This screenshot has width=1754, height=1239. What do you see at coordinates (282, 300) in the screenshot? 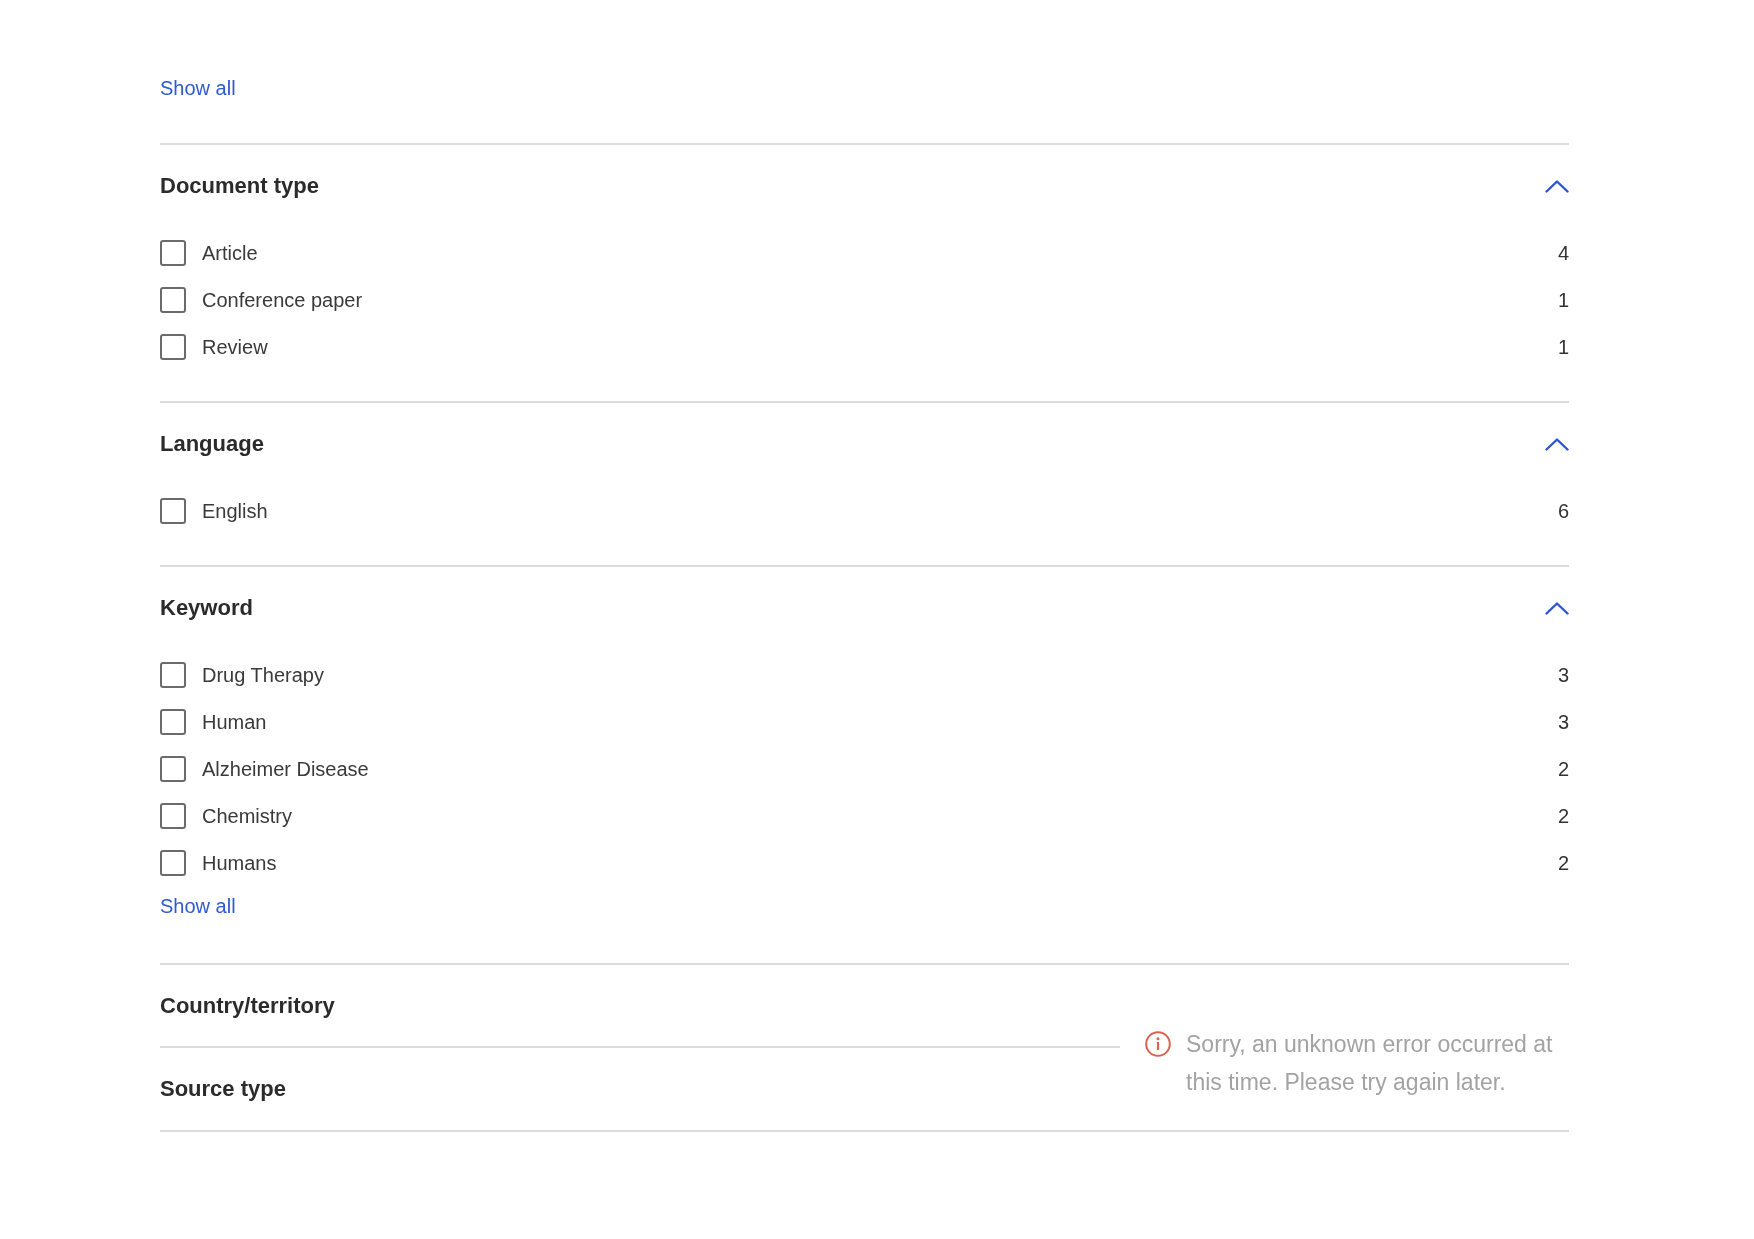
I see `option-label: Conference paper` at bounding box center [282, 300].